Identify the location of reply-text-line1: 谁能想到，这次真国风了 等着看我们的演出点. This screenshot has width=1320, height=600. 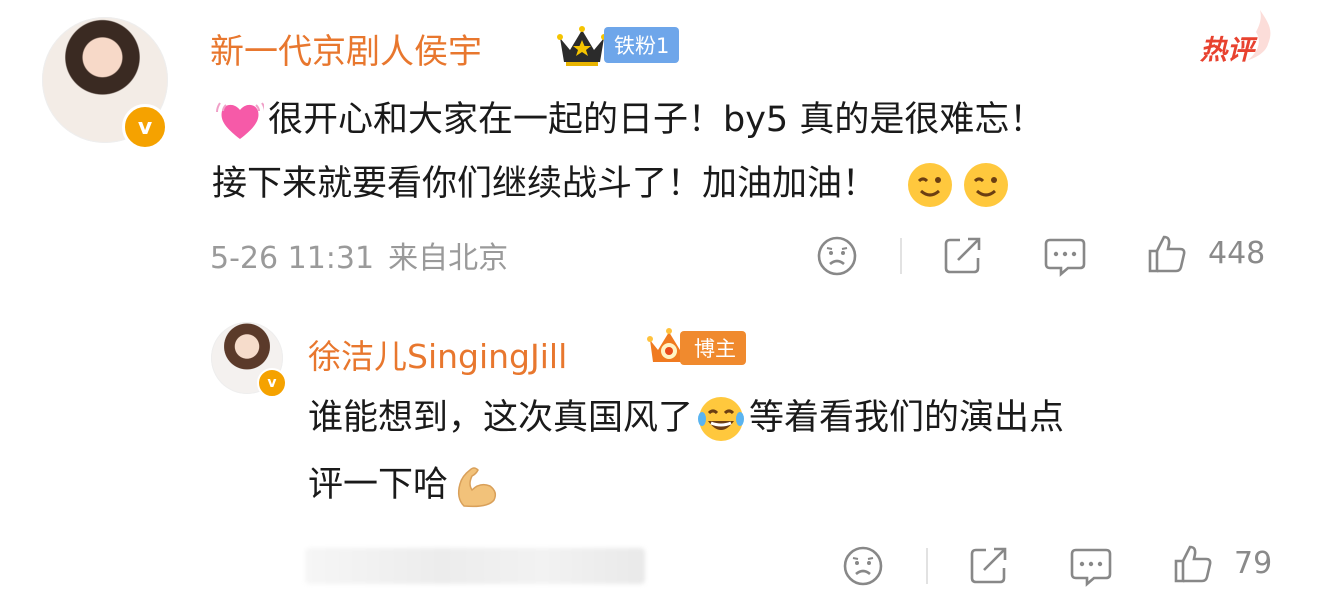
(686, 418).